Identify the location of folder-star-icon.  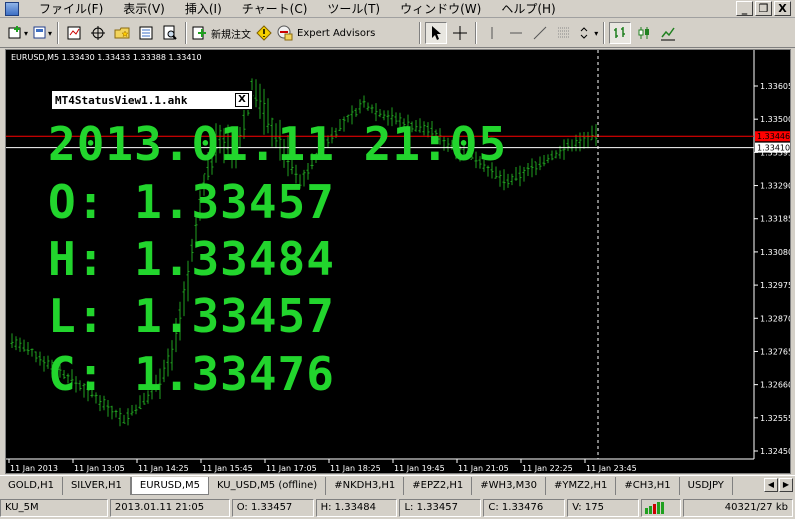
(122, 33).